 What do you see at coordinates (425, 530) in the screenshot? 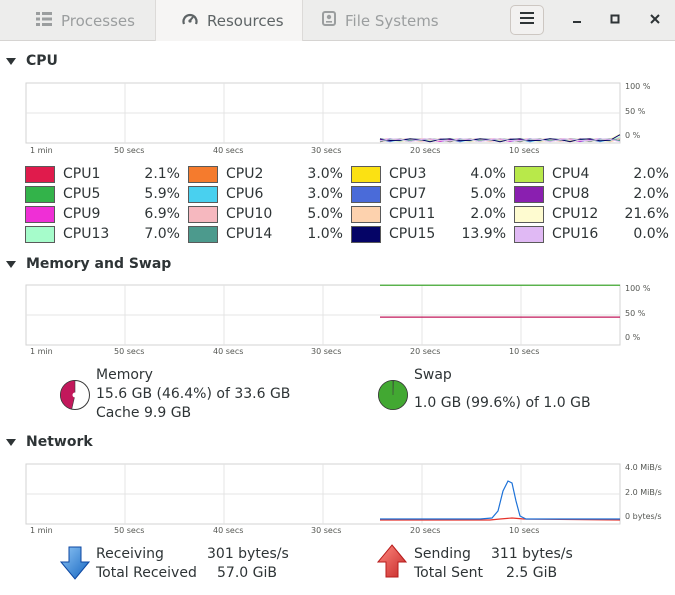
I see `net-x-label-20s: 20 secs` at bounding box center [425, 530].